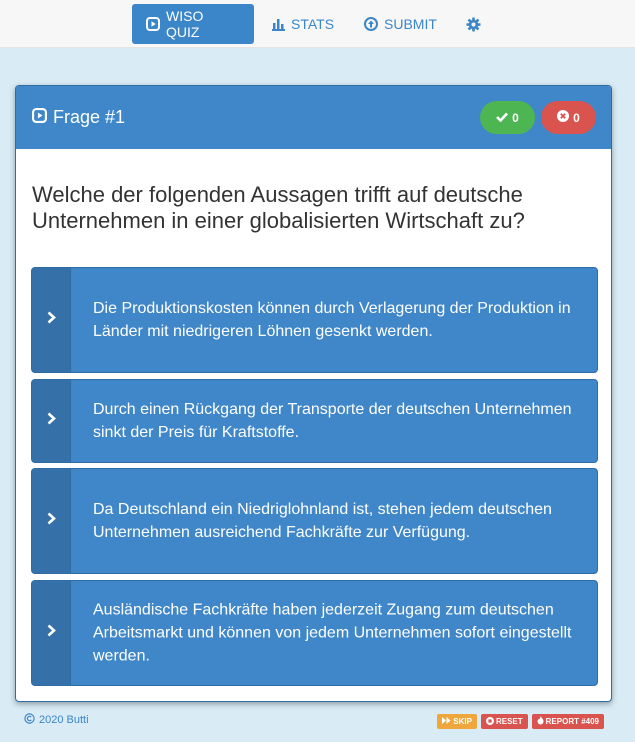  What do you see at coordinates (576, 117) in the screenshot?
I see `wrong-count: 0` at bounding box center [576, 117].